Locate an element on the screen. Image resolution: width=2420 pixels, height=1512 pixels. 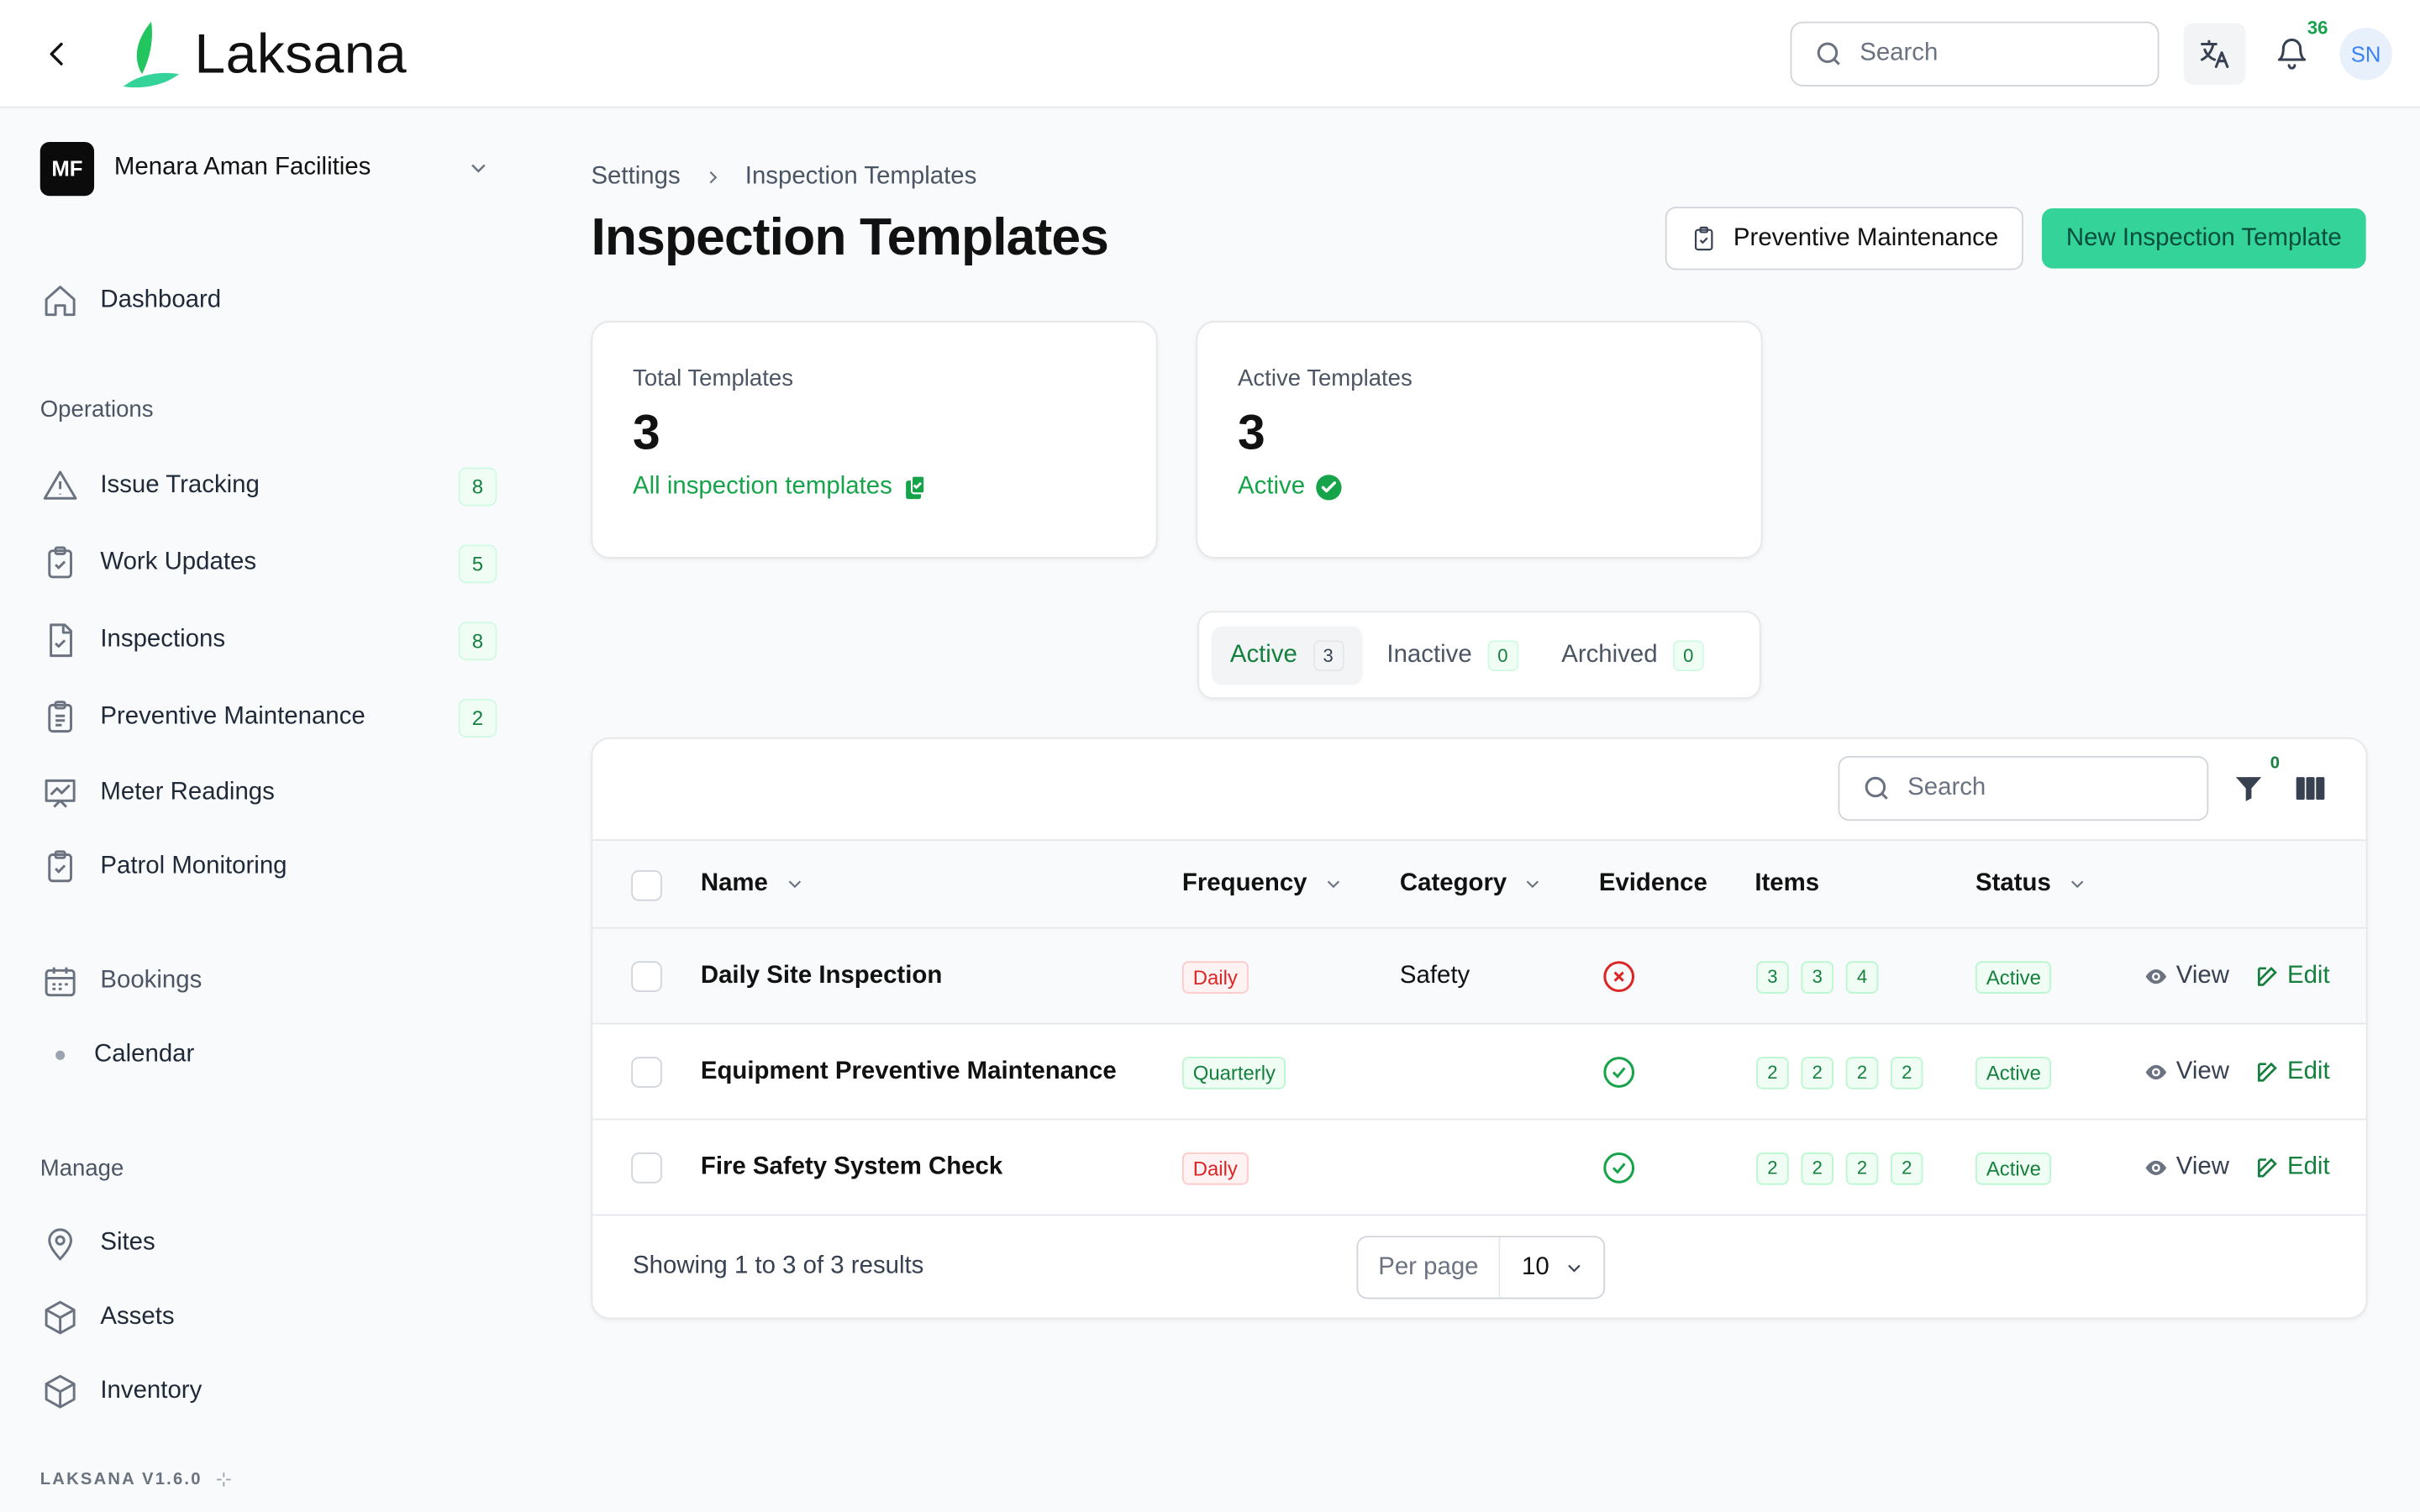
cube-icon is located at coordinates (60, 1392).